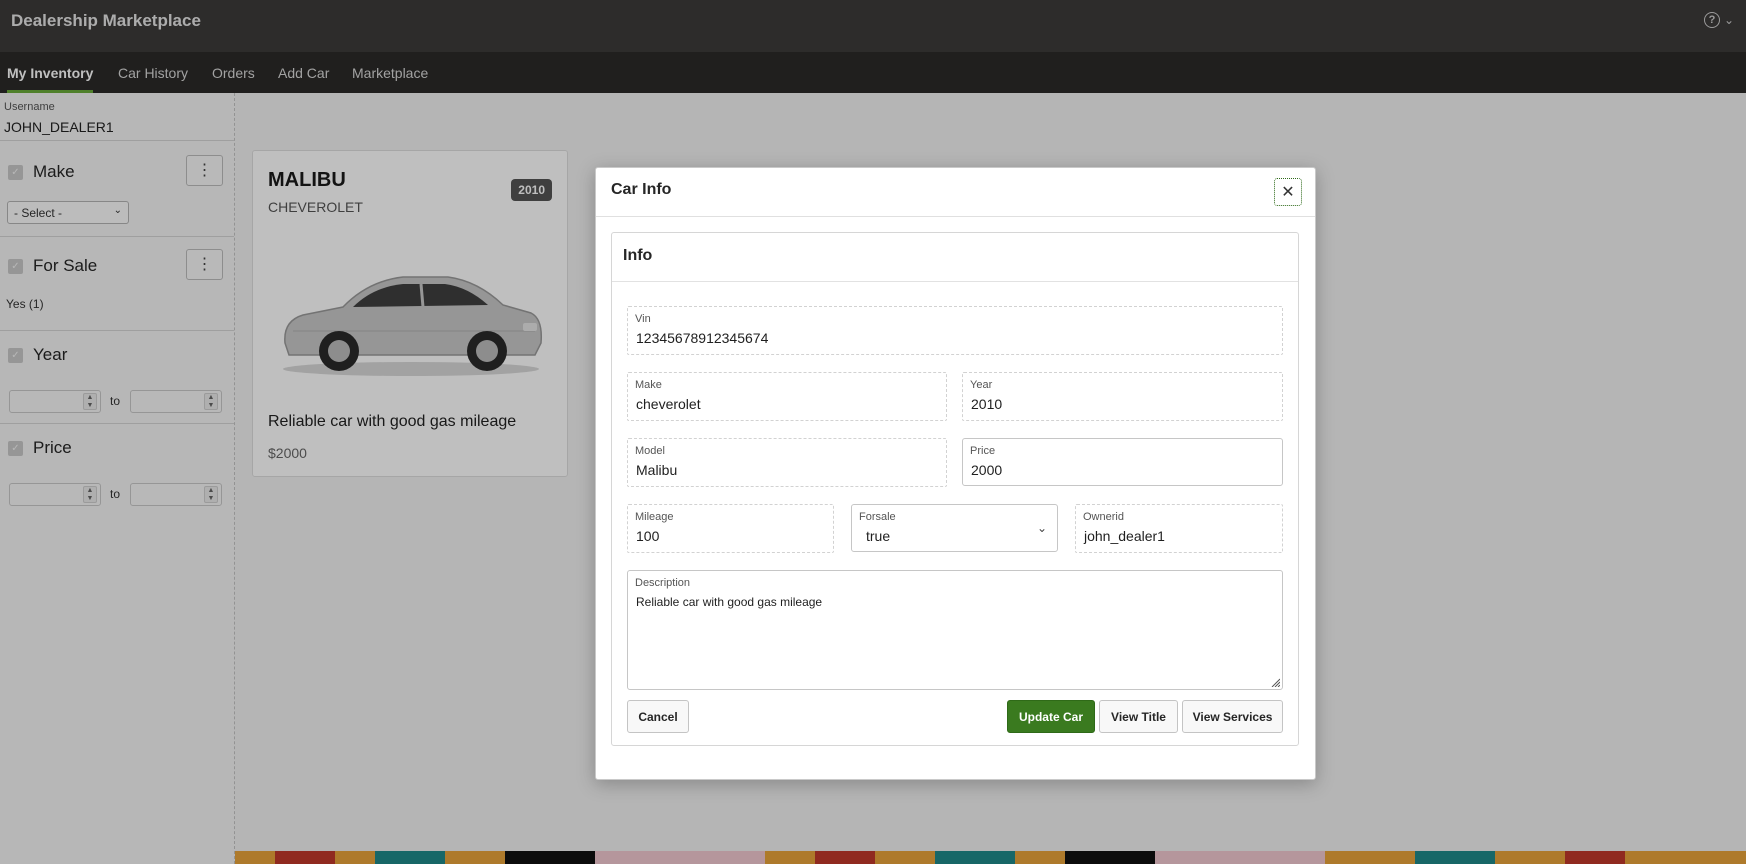  What do you see at coordinates (954, 528) in the screenshot?
I see `forsale-select: Forsale true ⌄` at bounding box center [954, 528].